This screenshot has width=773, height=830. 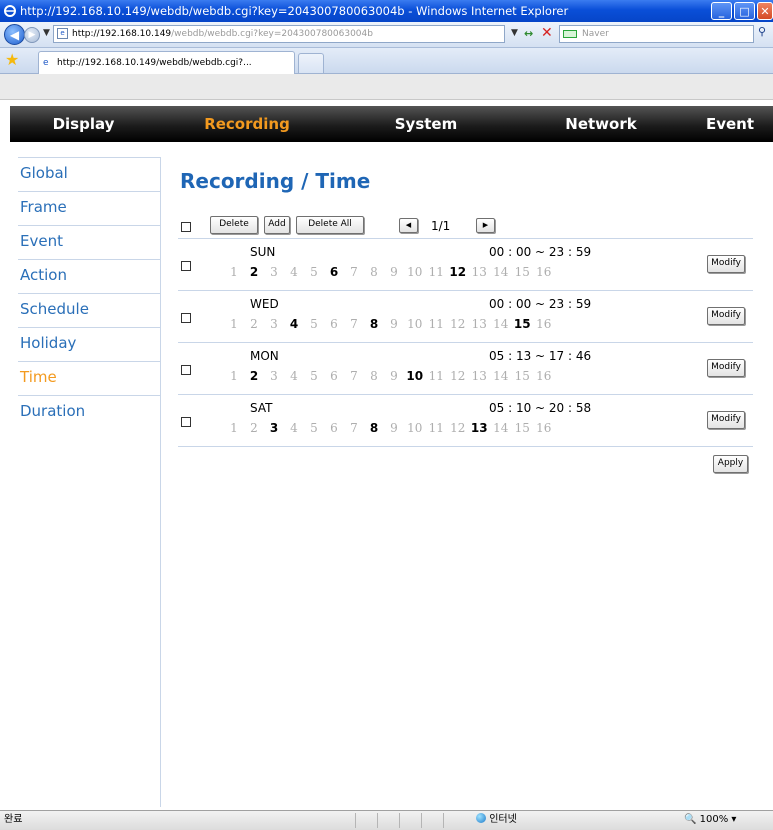 What do you see at coordinates (601, 124) in the screenshot?
I see `nav-network: Network` at bounding box center [601, 124].